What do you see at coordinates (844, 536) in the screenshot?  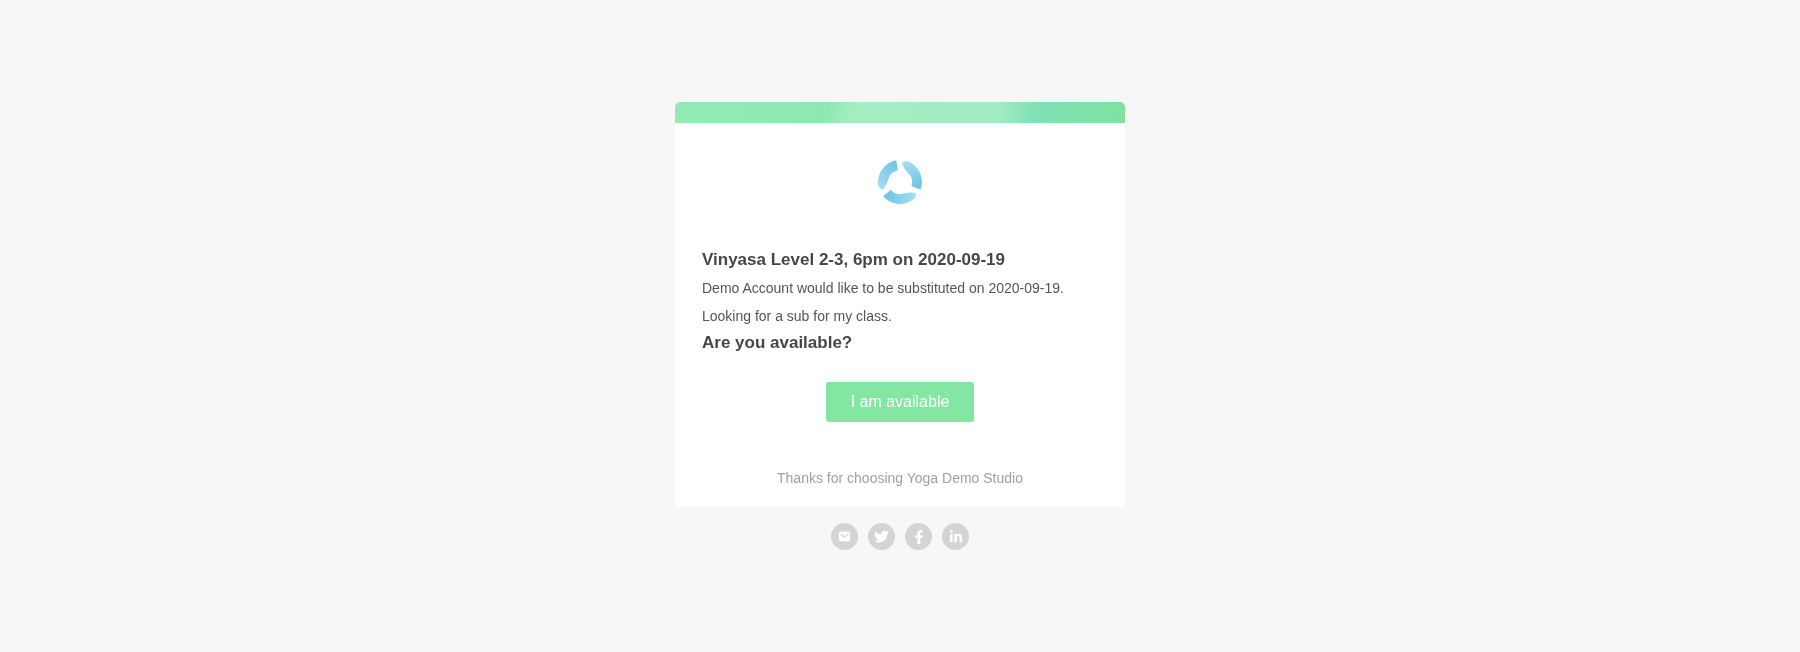 I see `mail-icon` at bounding box center [844, 536].